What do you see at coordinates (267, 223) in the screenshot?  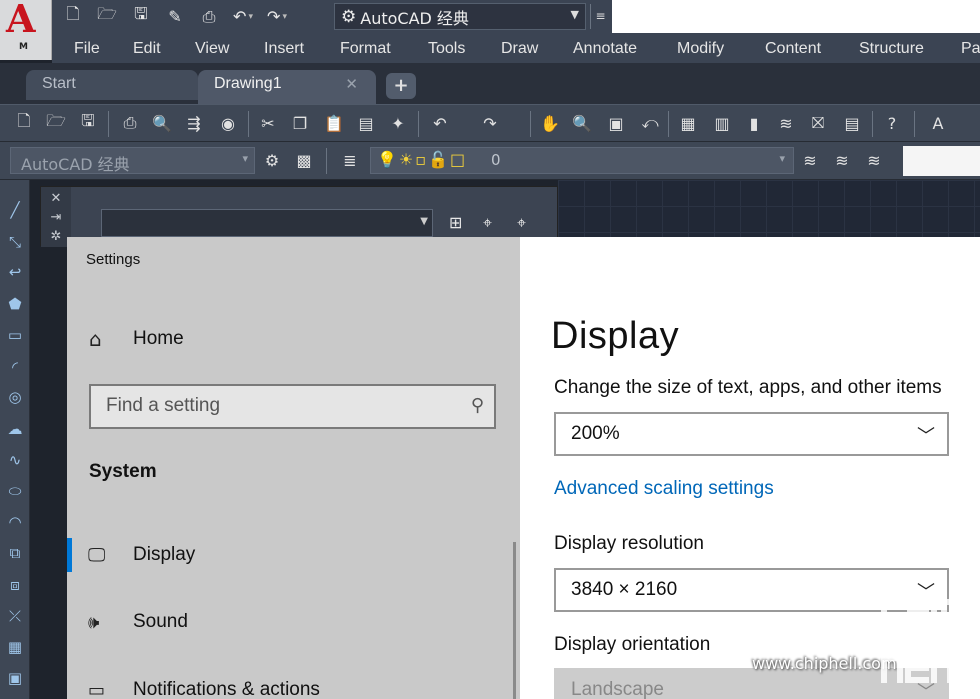 I see `palette-dropdown: ▼` at bounding box center [267, 223].